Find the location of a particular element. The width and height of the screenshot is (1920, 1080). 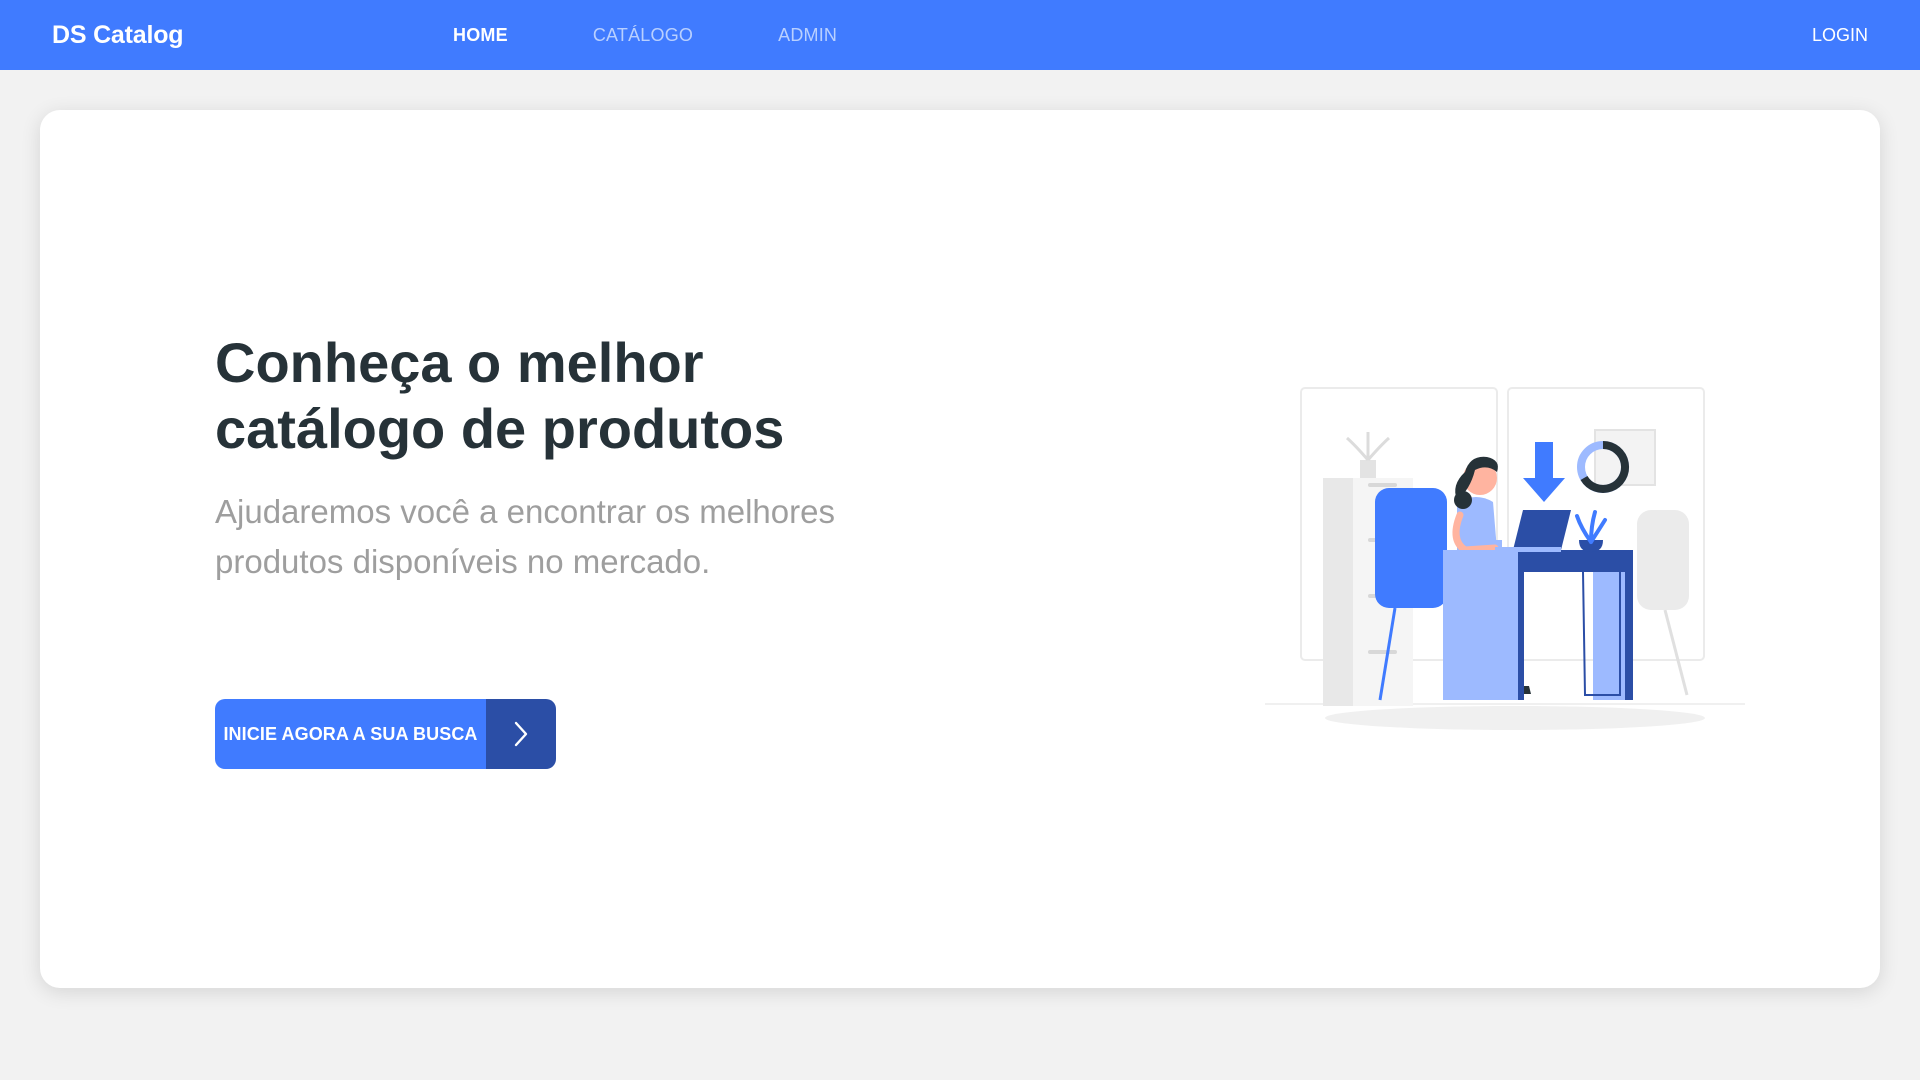

hero-title-line-1: Conheça o melhor is located at coordinates (459, 362).